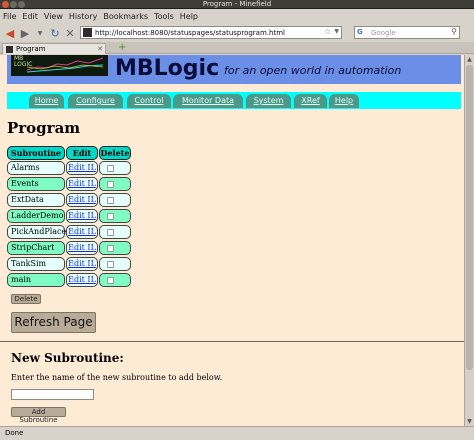 The width and height of the screenshot is (474, 440). I want to click on close-window-icon, so click(5, 4).